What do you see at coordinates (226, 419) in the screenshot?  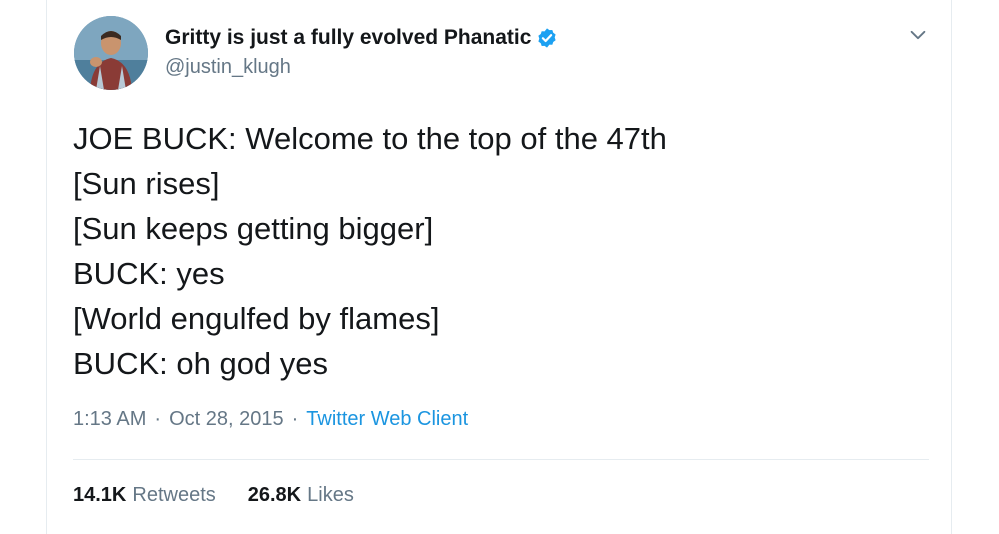 I see `tweet-date: Oct 28, 2015` at bounding box center [226, 419].